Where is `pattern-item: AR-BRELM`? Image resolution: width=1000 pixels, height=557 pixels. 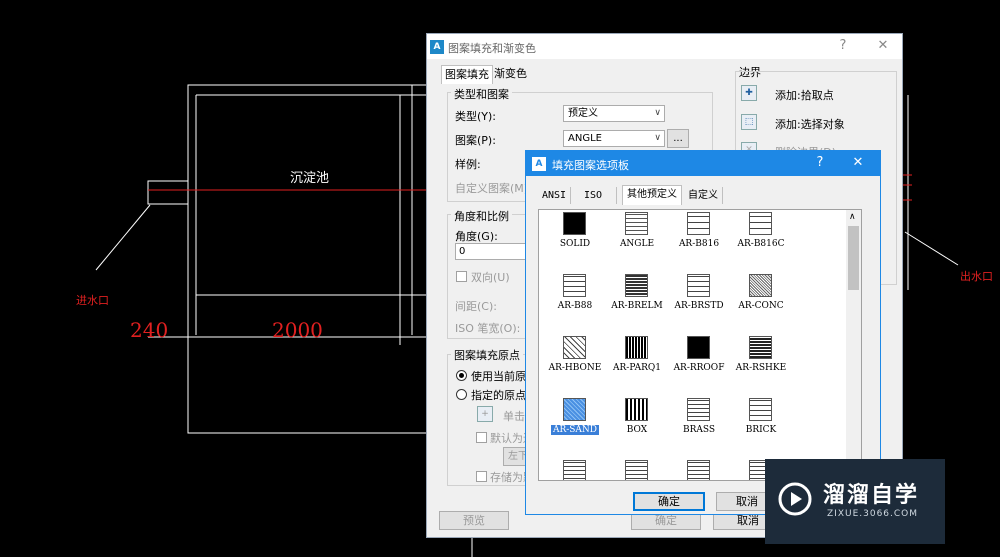 pattern-item: AR-BRELM is located at coordinates (637, 304).